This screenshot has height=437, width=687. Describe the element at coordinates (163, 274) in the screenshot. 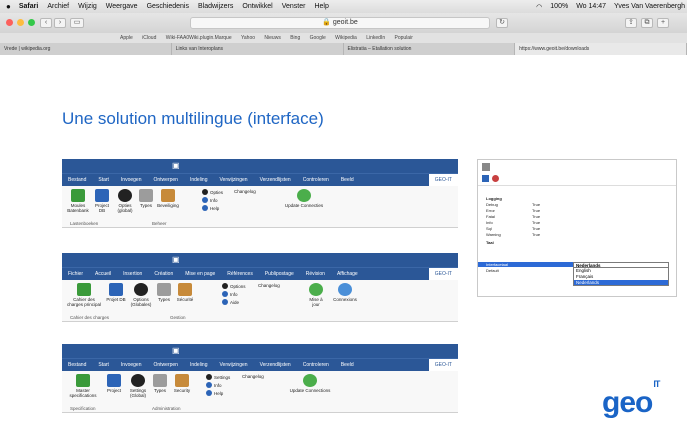

I see `ribbon-tab: Création` at that location.